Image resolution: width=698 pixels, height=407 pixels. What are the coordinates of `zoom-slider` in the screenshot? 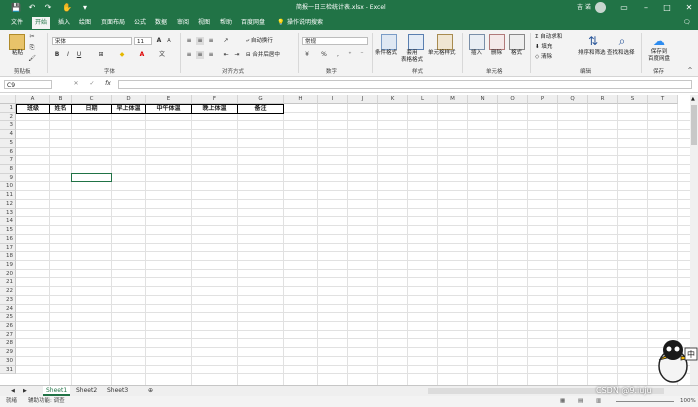 It's located at (645, 401).